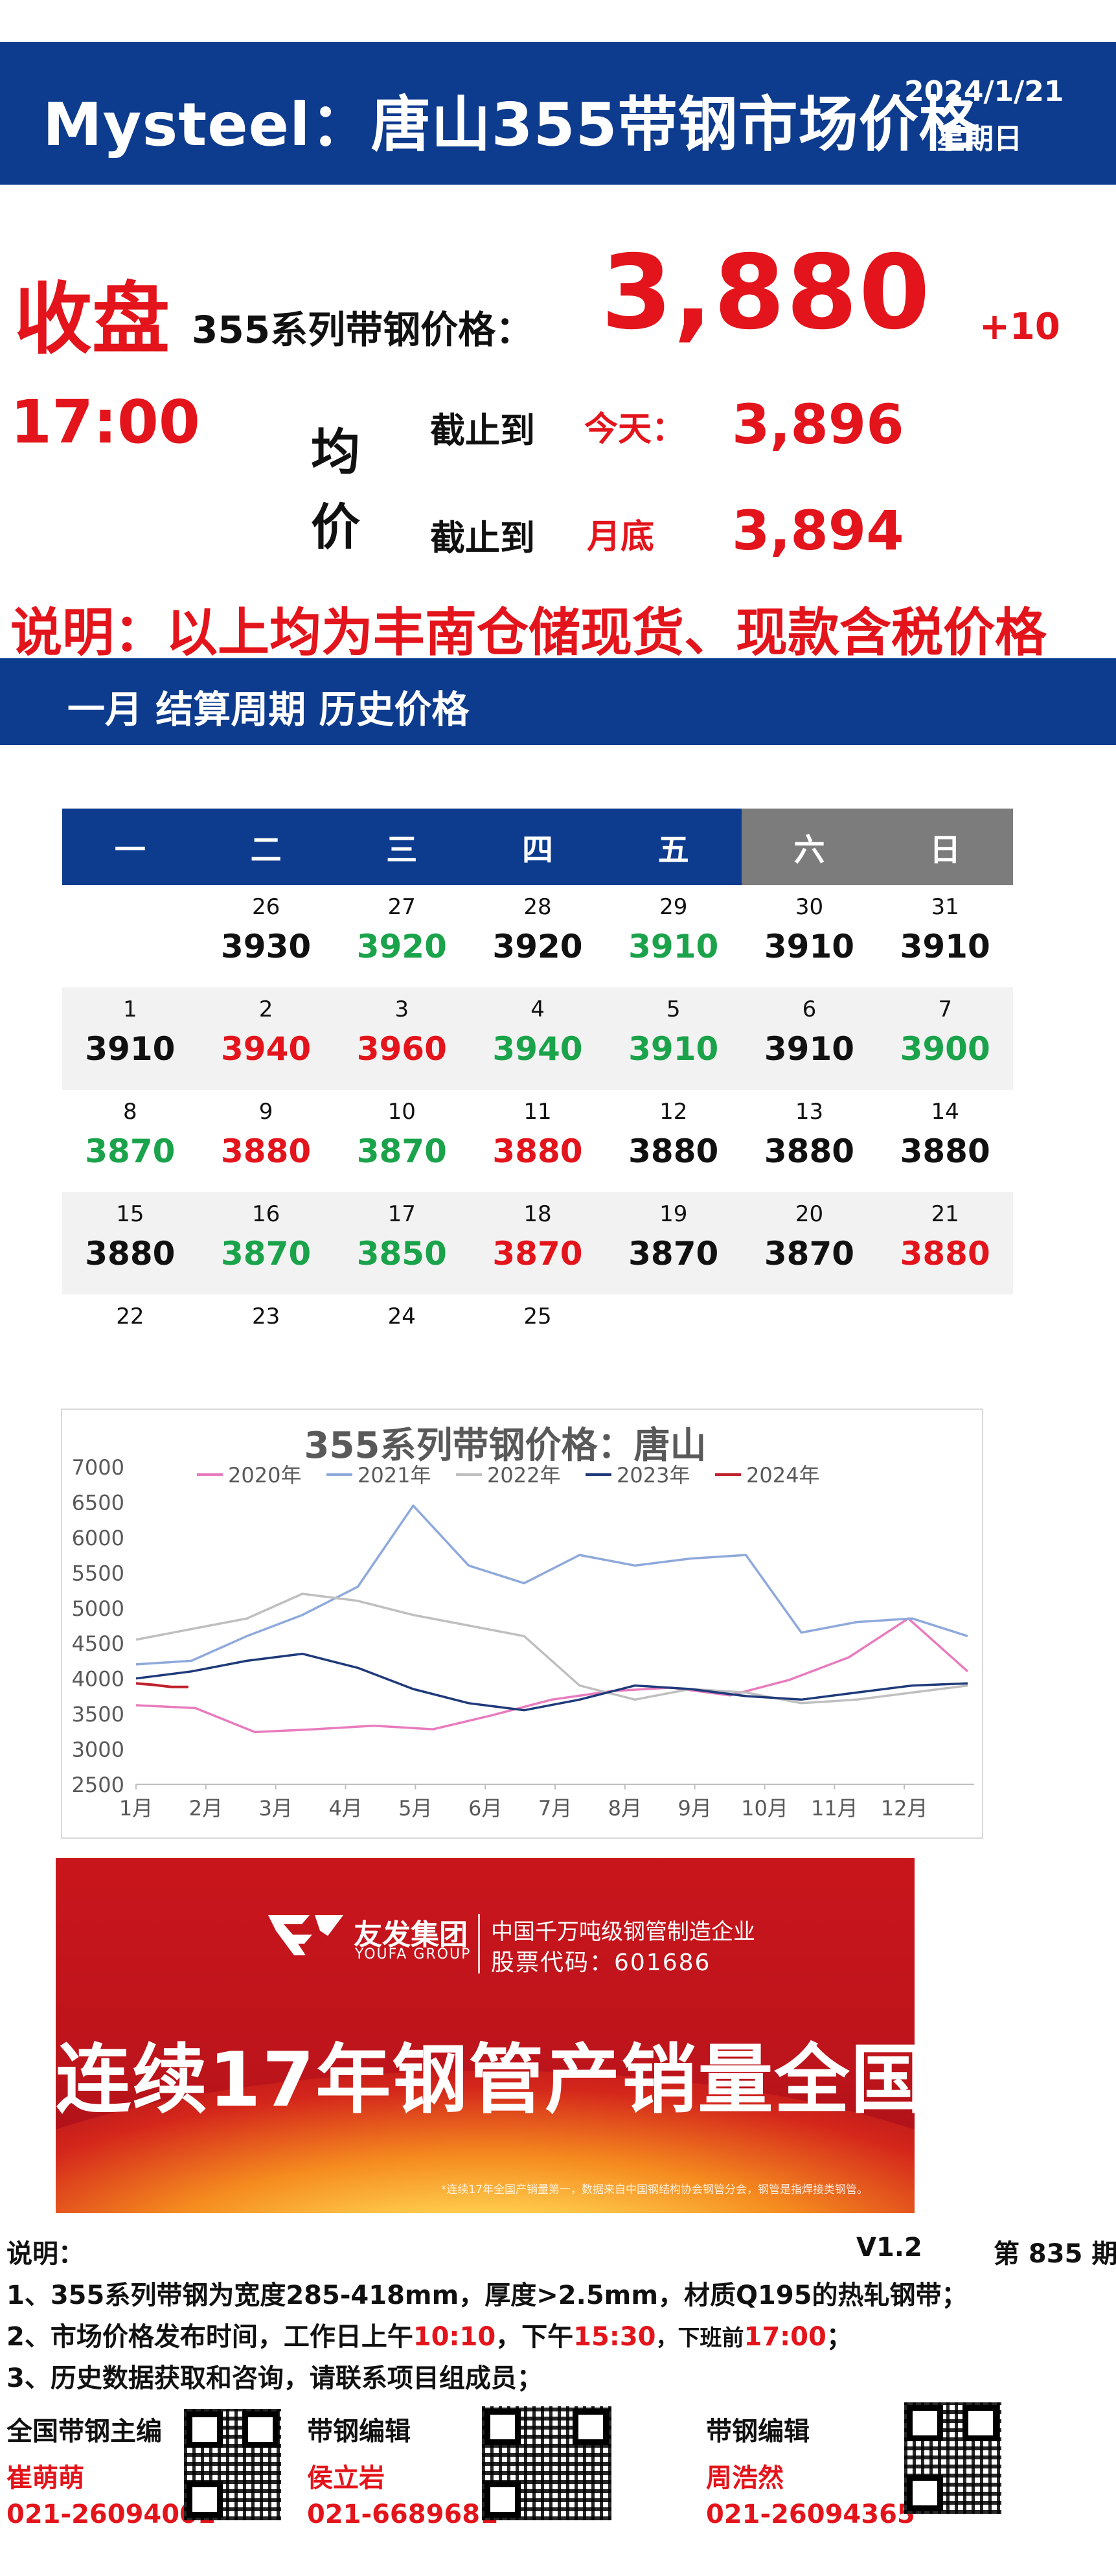 This screenshot has height=2576, width=1116. What do you see at coordinates (810, 936) in the screenshot?
I see `calendar-day-cell: 30 3910` at bounding box center [810, 936].